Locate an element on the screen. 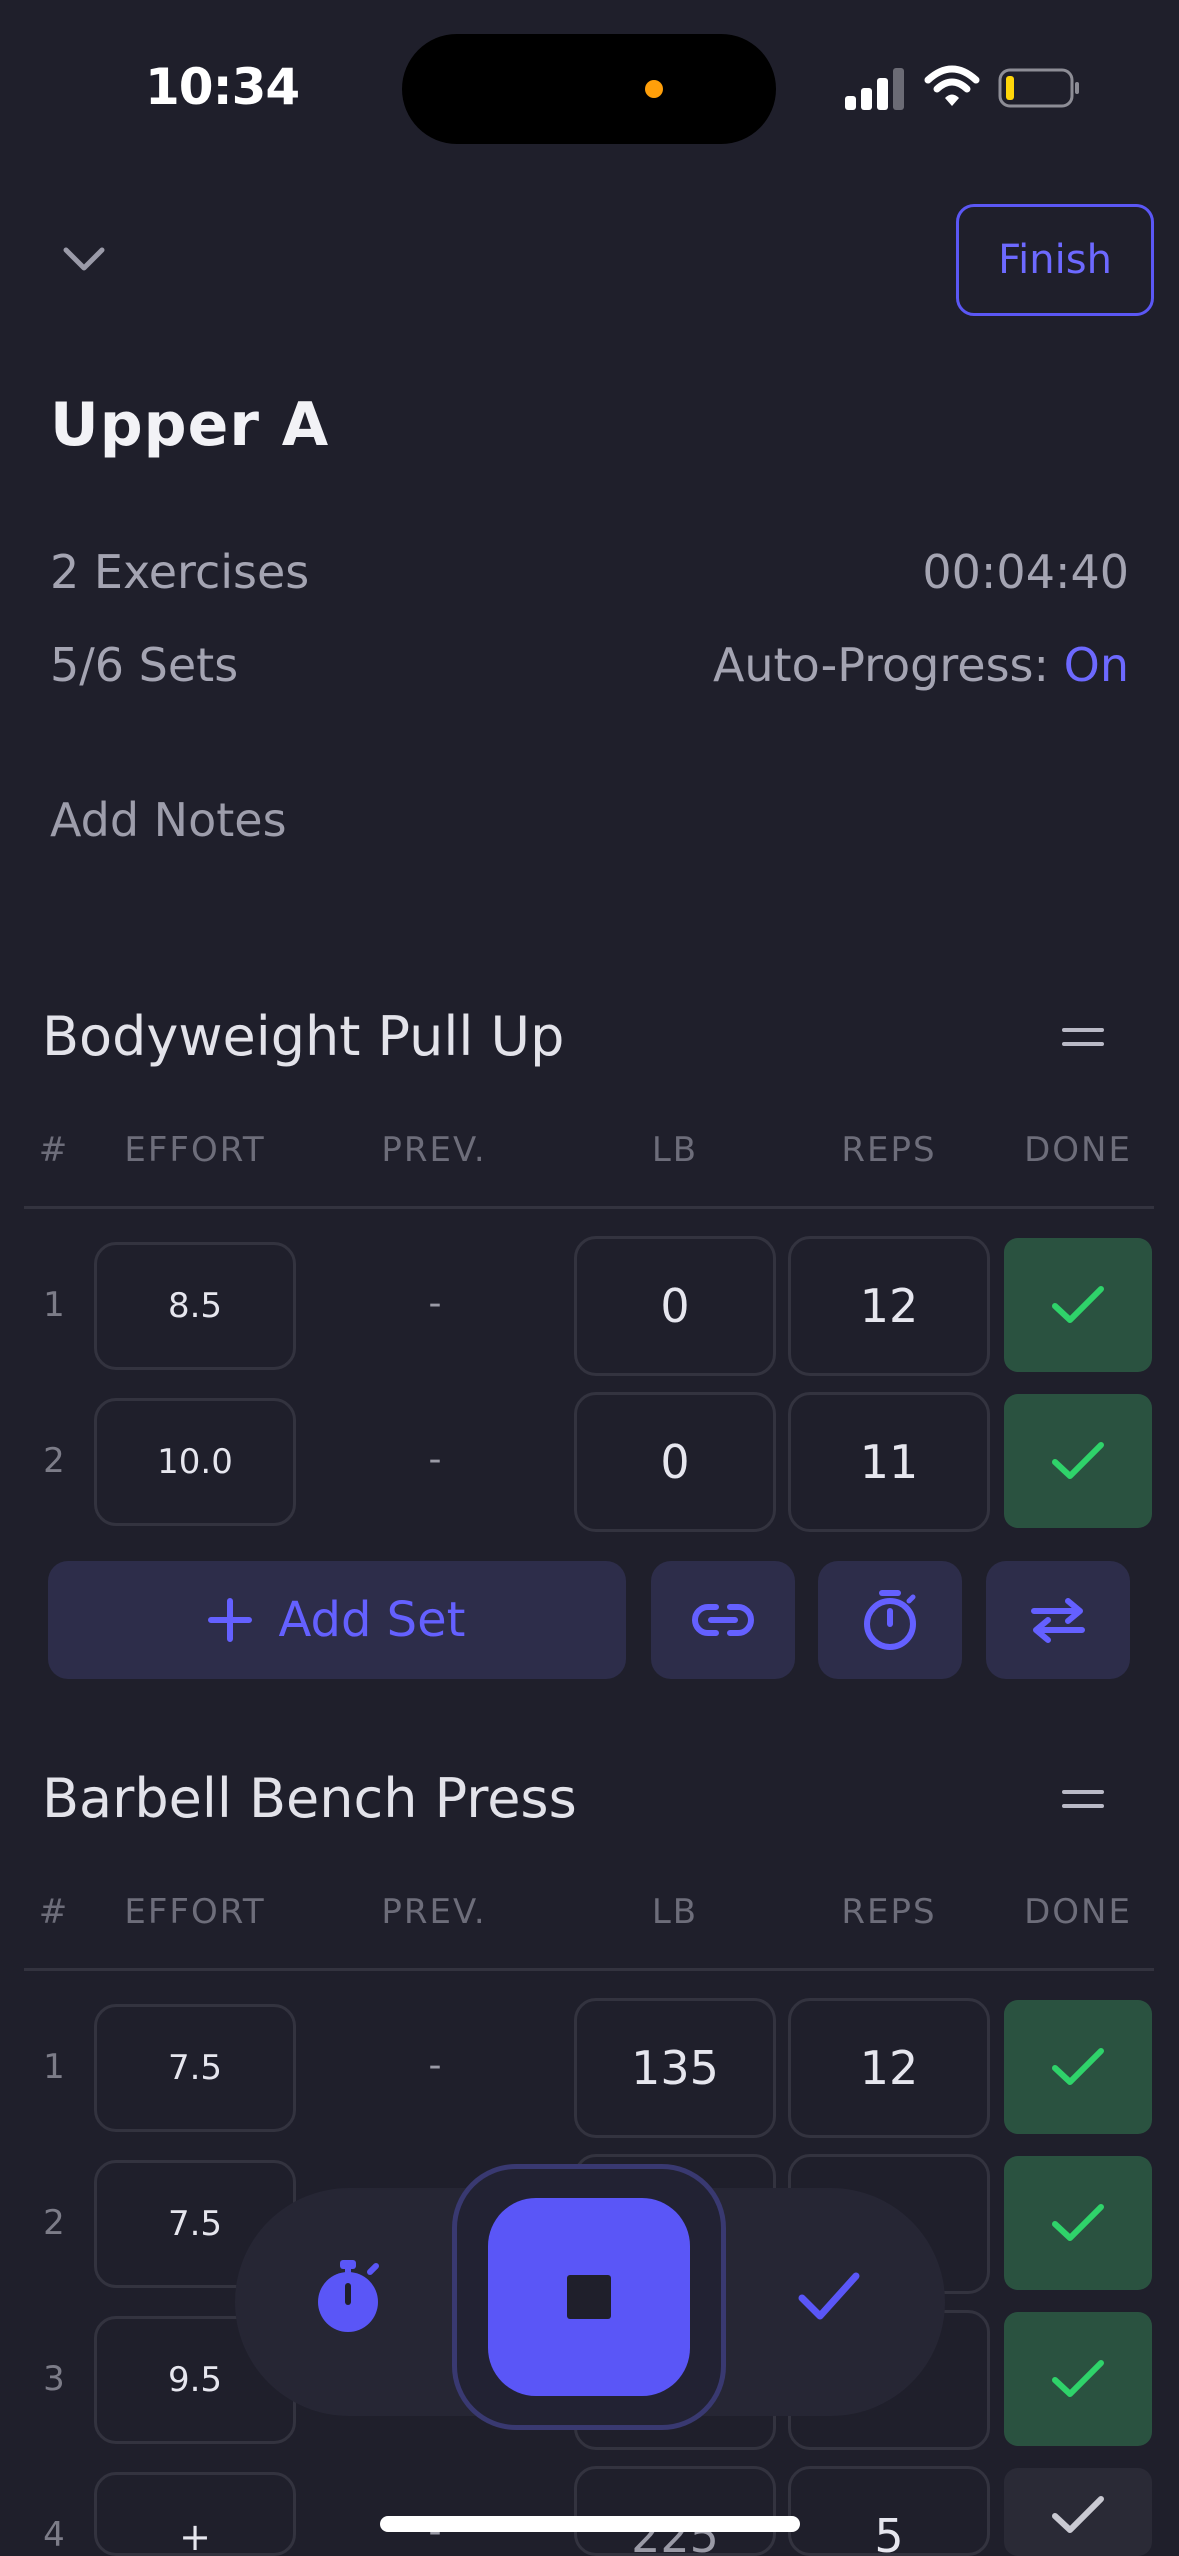 The image size is (1179, 2556). swap-icon is located at coordinates (1058, 1620).